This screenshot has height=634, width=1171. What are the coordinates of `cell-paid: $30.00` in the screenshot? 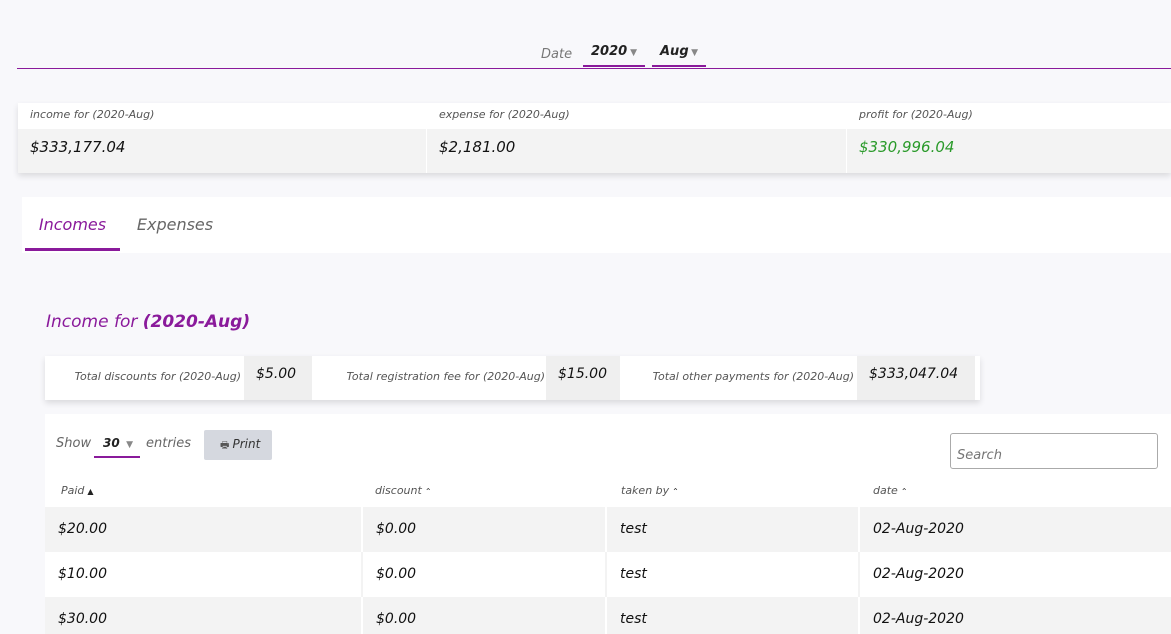 It's located at (82, 619).